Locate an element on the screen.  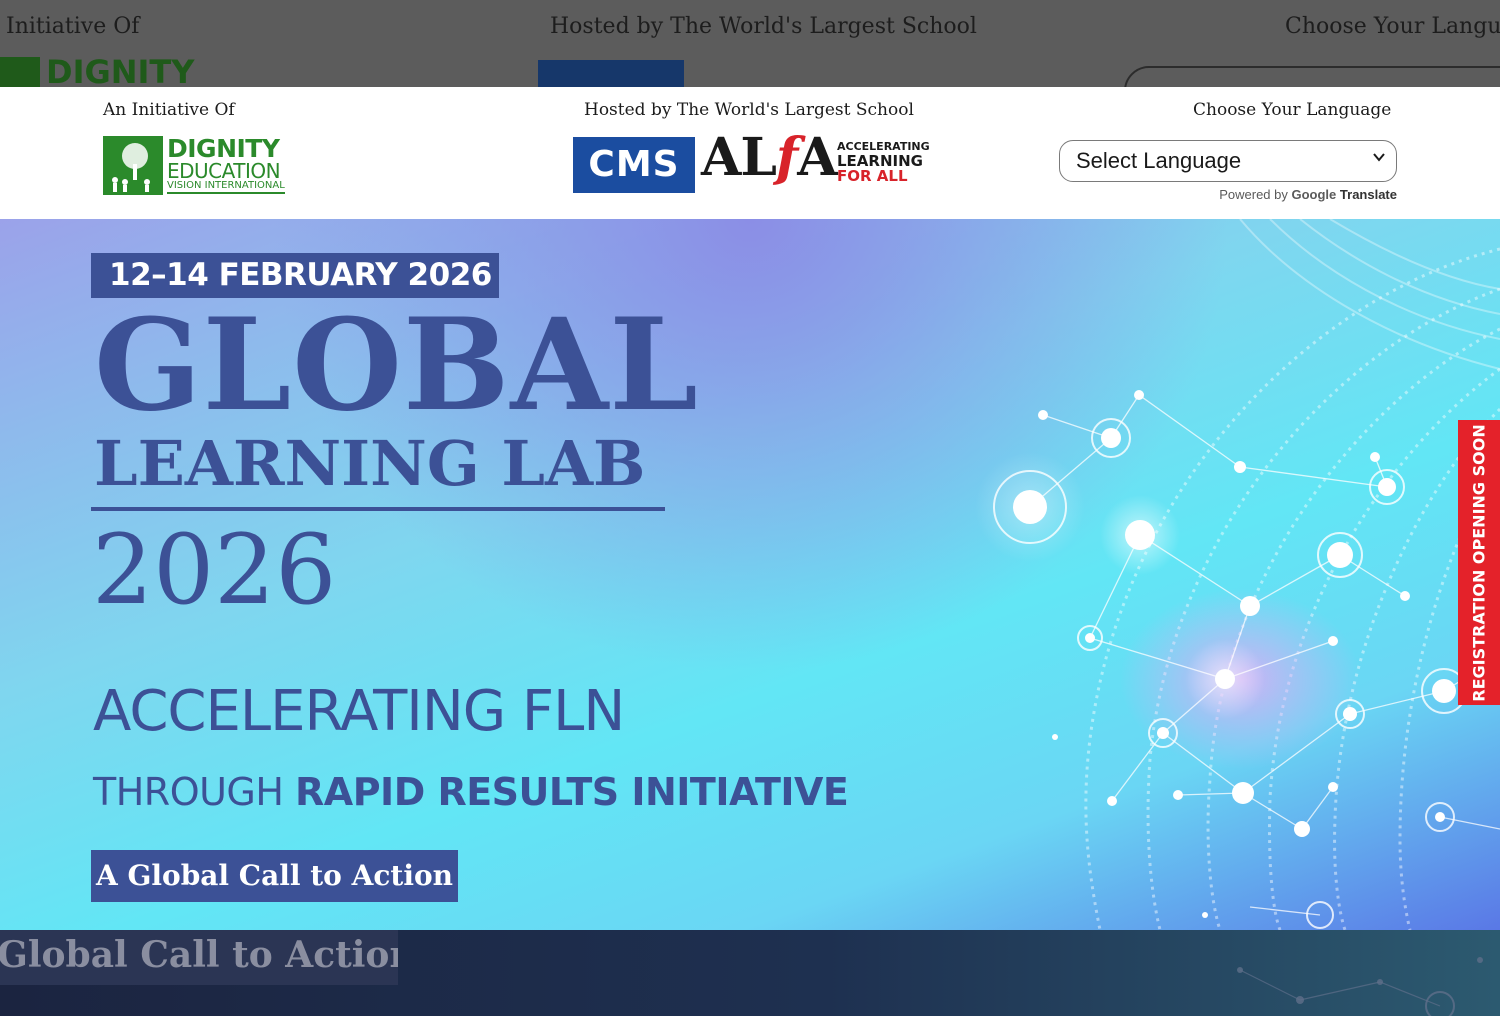
background-cta-button: . Global Call to Action is located at coordinates (199, 957).